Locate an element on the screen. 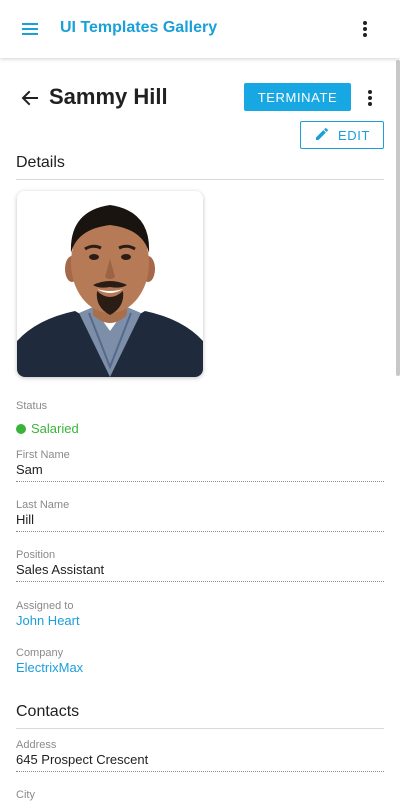 The image size is (400, 802). app-bar: UI Templates Gallery is located at coordinates (200, 29).